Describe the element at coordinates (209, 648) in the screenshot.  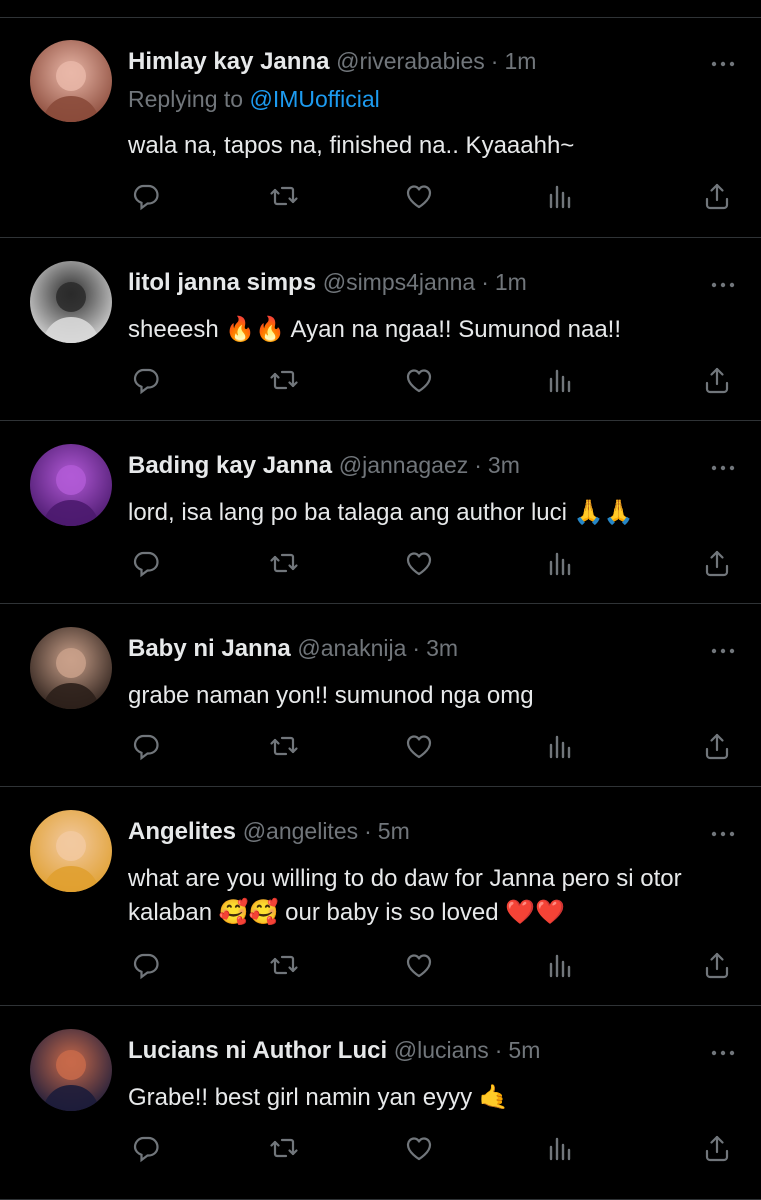
I see `display-name: Baby ni Janna` at that location.